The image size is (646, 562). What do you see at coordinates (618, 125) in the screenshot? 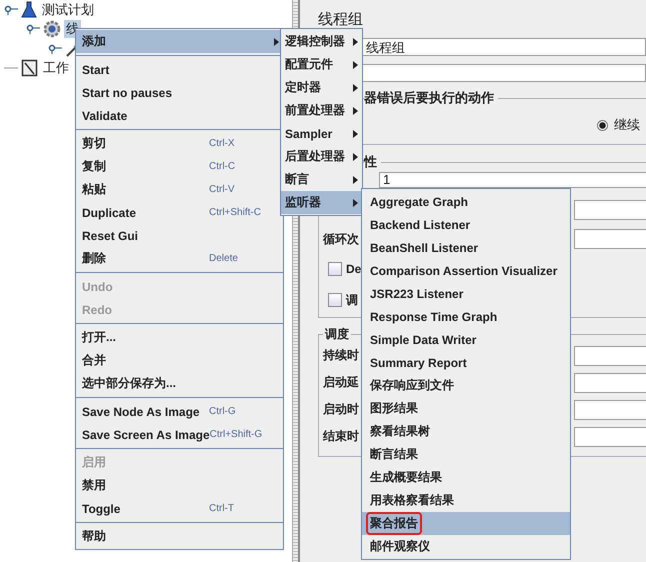
I see `radio-button: 继续` at bounding box center [618, 125].